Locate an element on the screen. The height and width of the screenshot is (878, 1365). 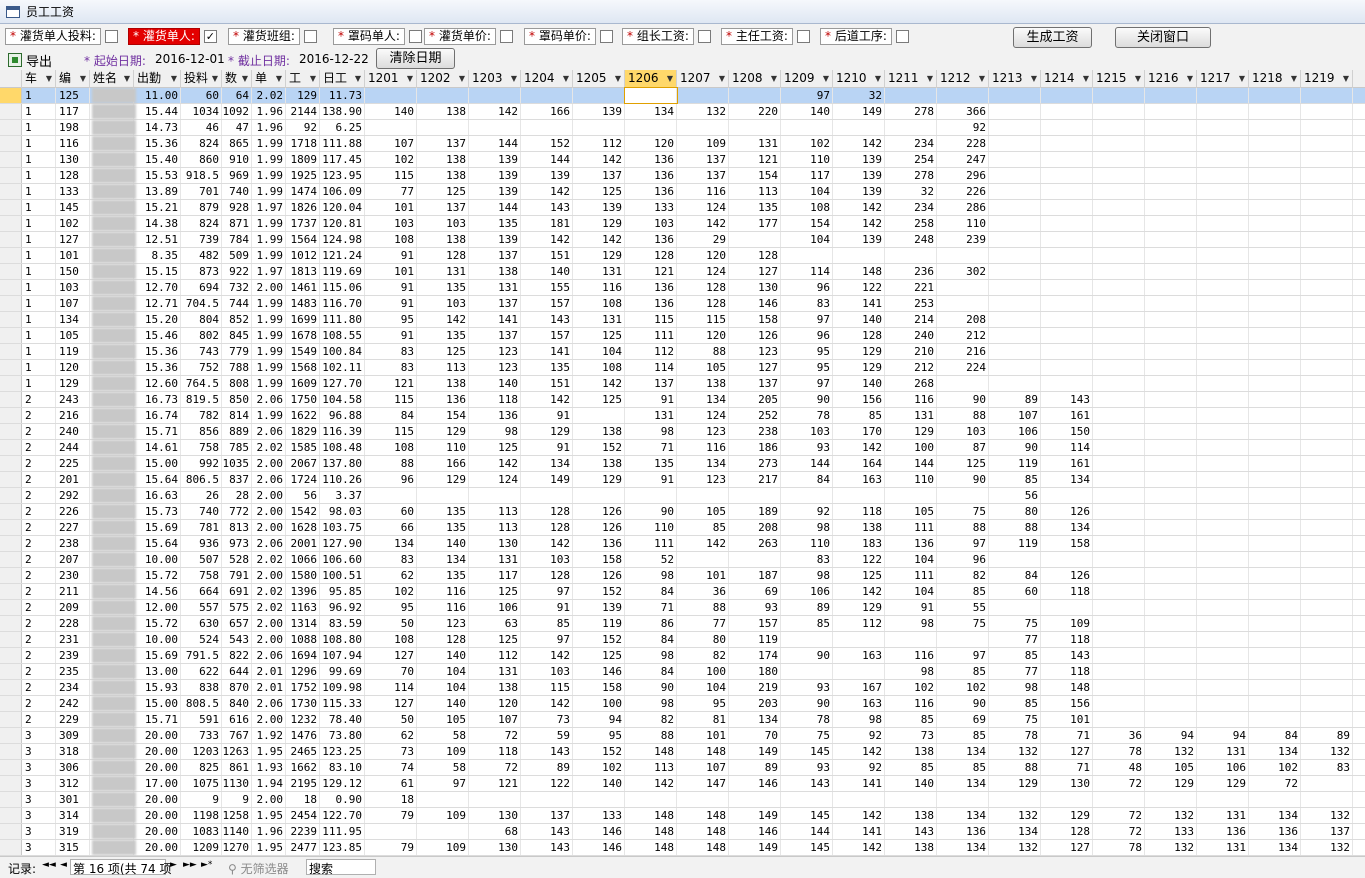
table-cell: 108 is located at coordinates (391, 639).